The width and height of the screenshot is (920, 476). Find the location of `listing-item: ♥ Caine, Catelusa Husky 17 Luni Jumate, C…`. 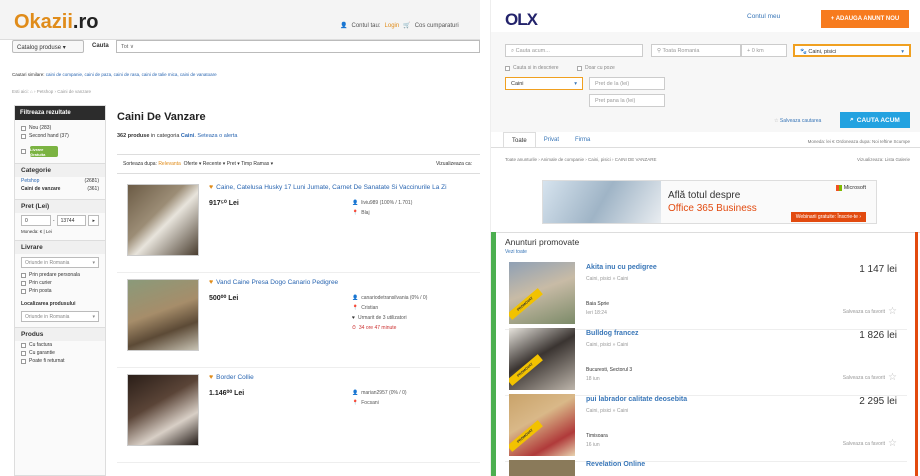

listing-item: ♥ Caine, Catelusa Husky 17 Luni Jumate, C… is located at coordinates (298, 225).